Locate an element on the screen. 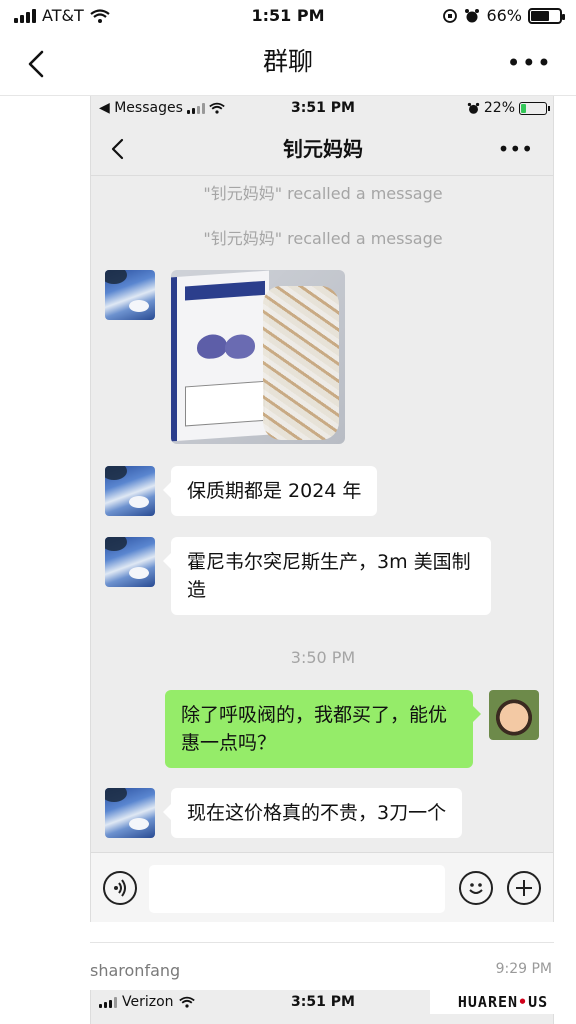 The height and width of the screenshot is (1024, 576). top-nav: 群聊 ••• is located at coordinates (288, 64).